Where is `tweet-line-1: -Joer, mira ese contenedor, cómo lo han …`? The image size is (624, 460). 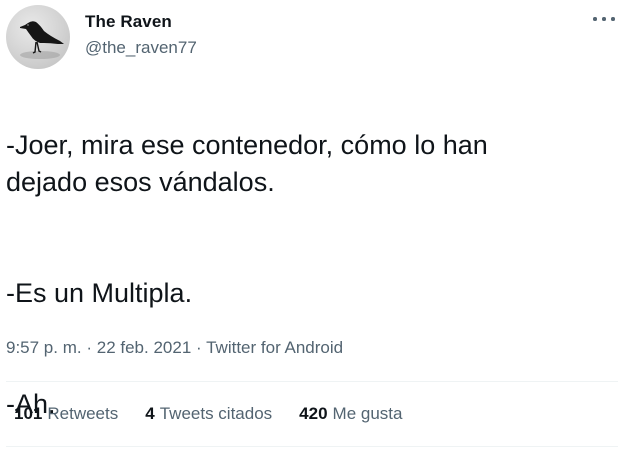
tweet-line-1: -Joer, mira ese contenedor, cómo lo han … is located at coordinates (247, 163).